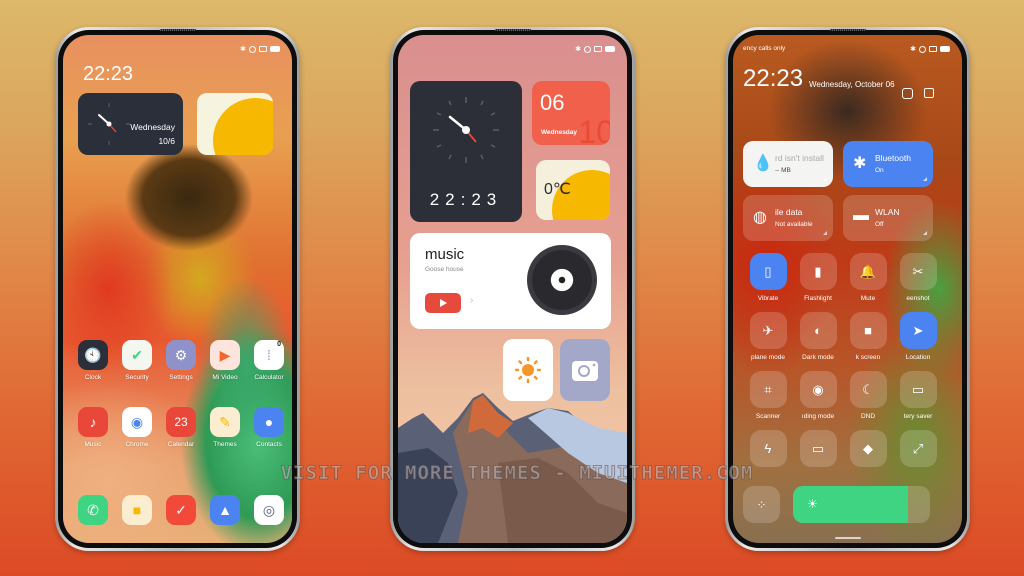 This screenshot has height=576, width=1024. I want to click on app-chrome: ◉ Chrome, so click(137, 427).